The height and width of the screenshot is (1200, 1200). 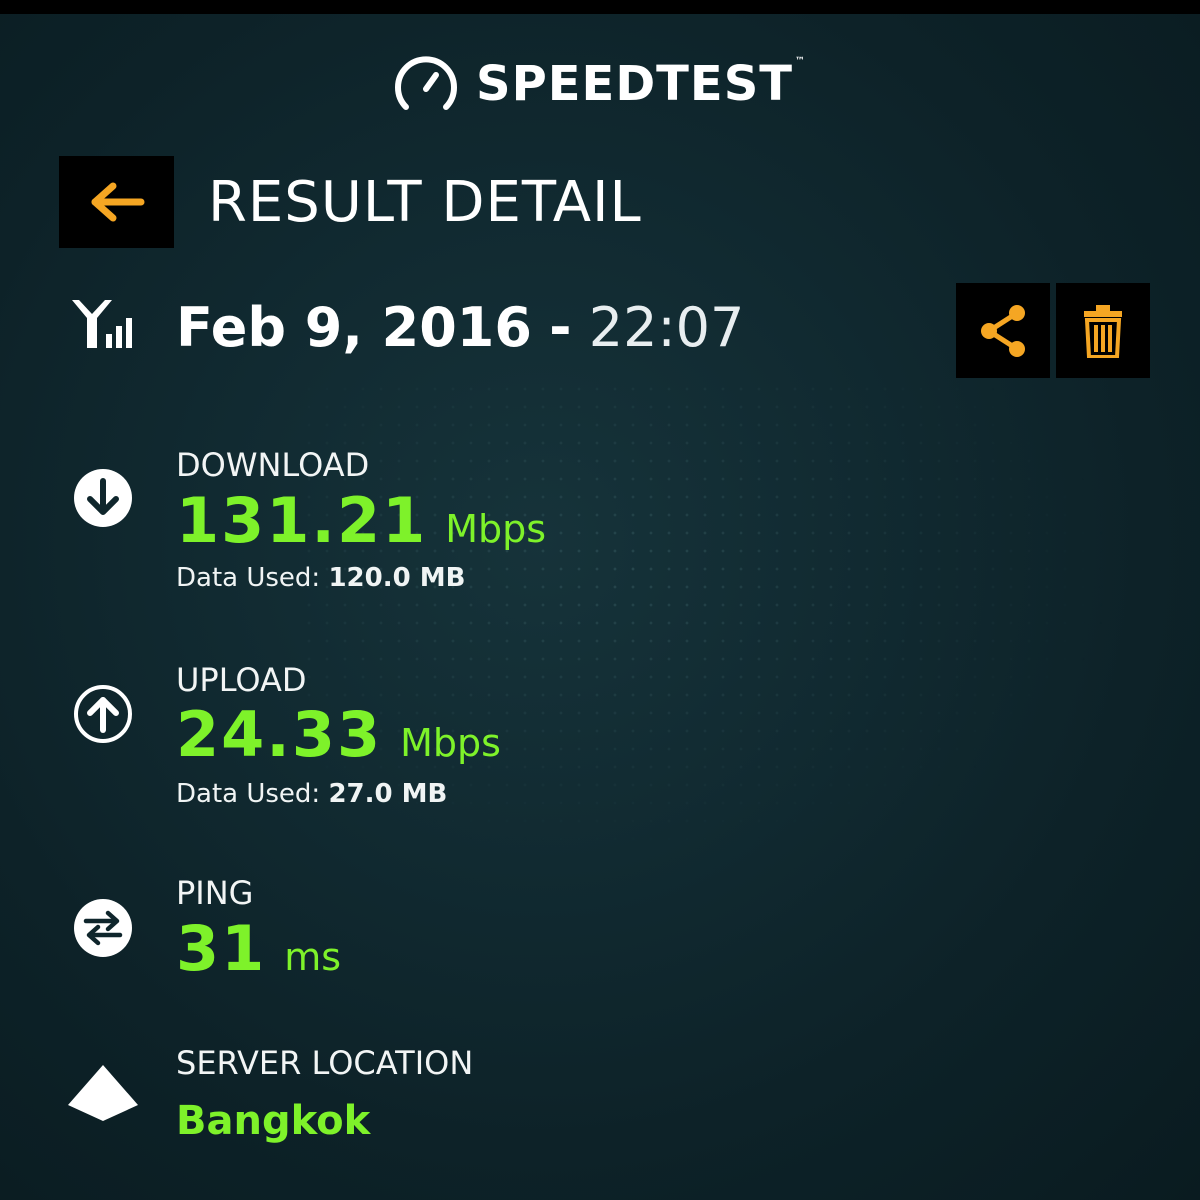 What do you see at coordinates (325, 1063) in the screenshot?
I see `server-location-label: SERVER LOCATION` at bounding box center [325, 1063].